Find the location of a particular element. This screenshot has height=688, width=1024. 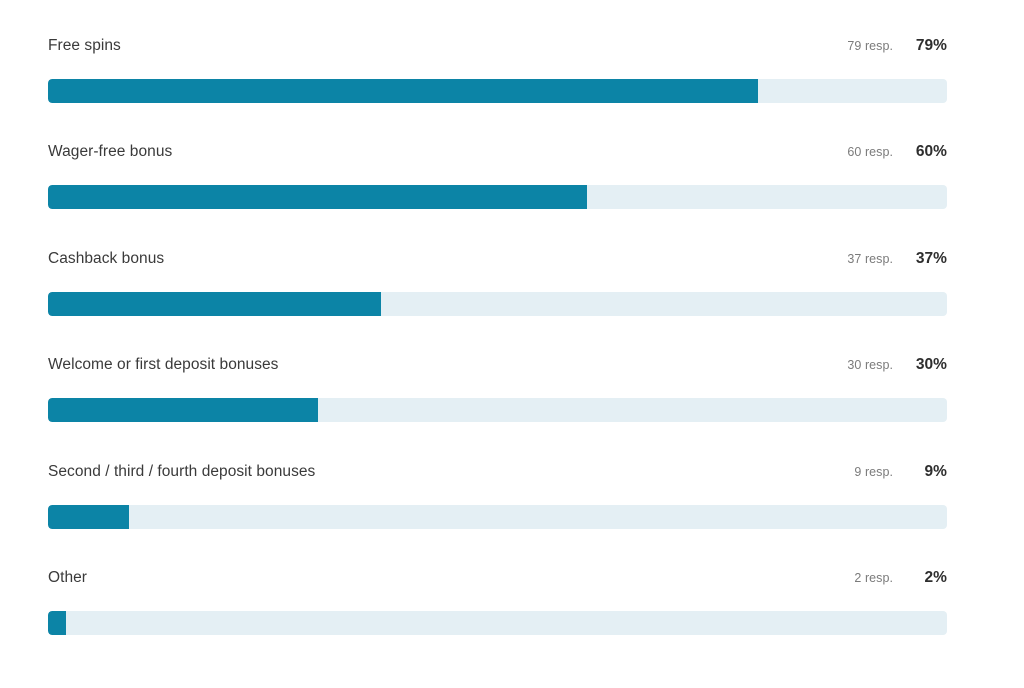

answer-label: Other is located at coordinates (68, 577).